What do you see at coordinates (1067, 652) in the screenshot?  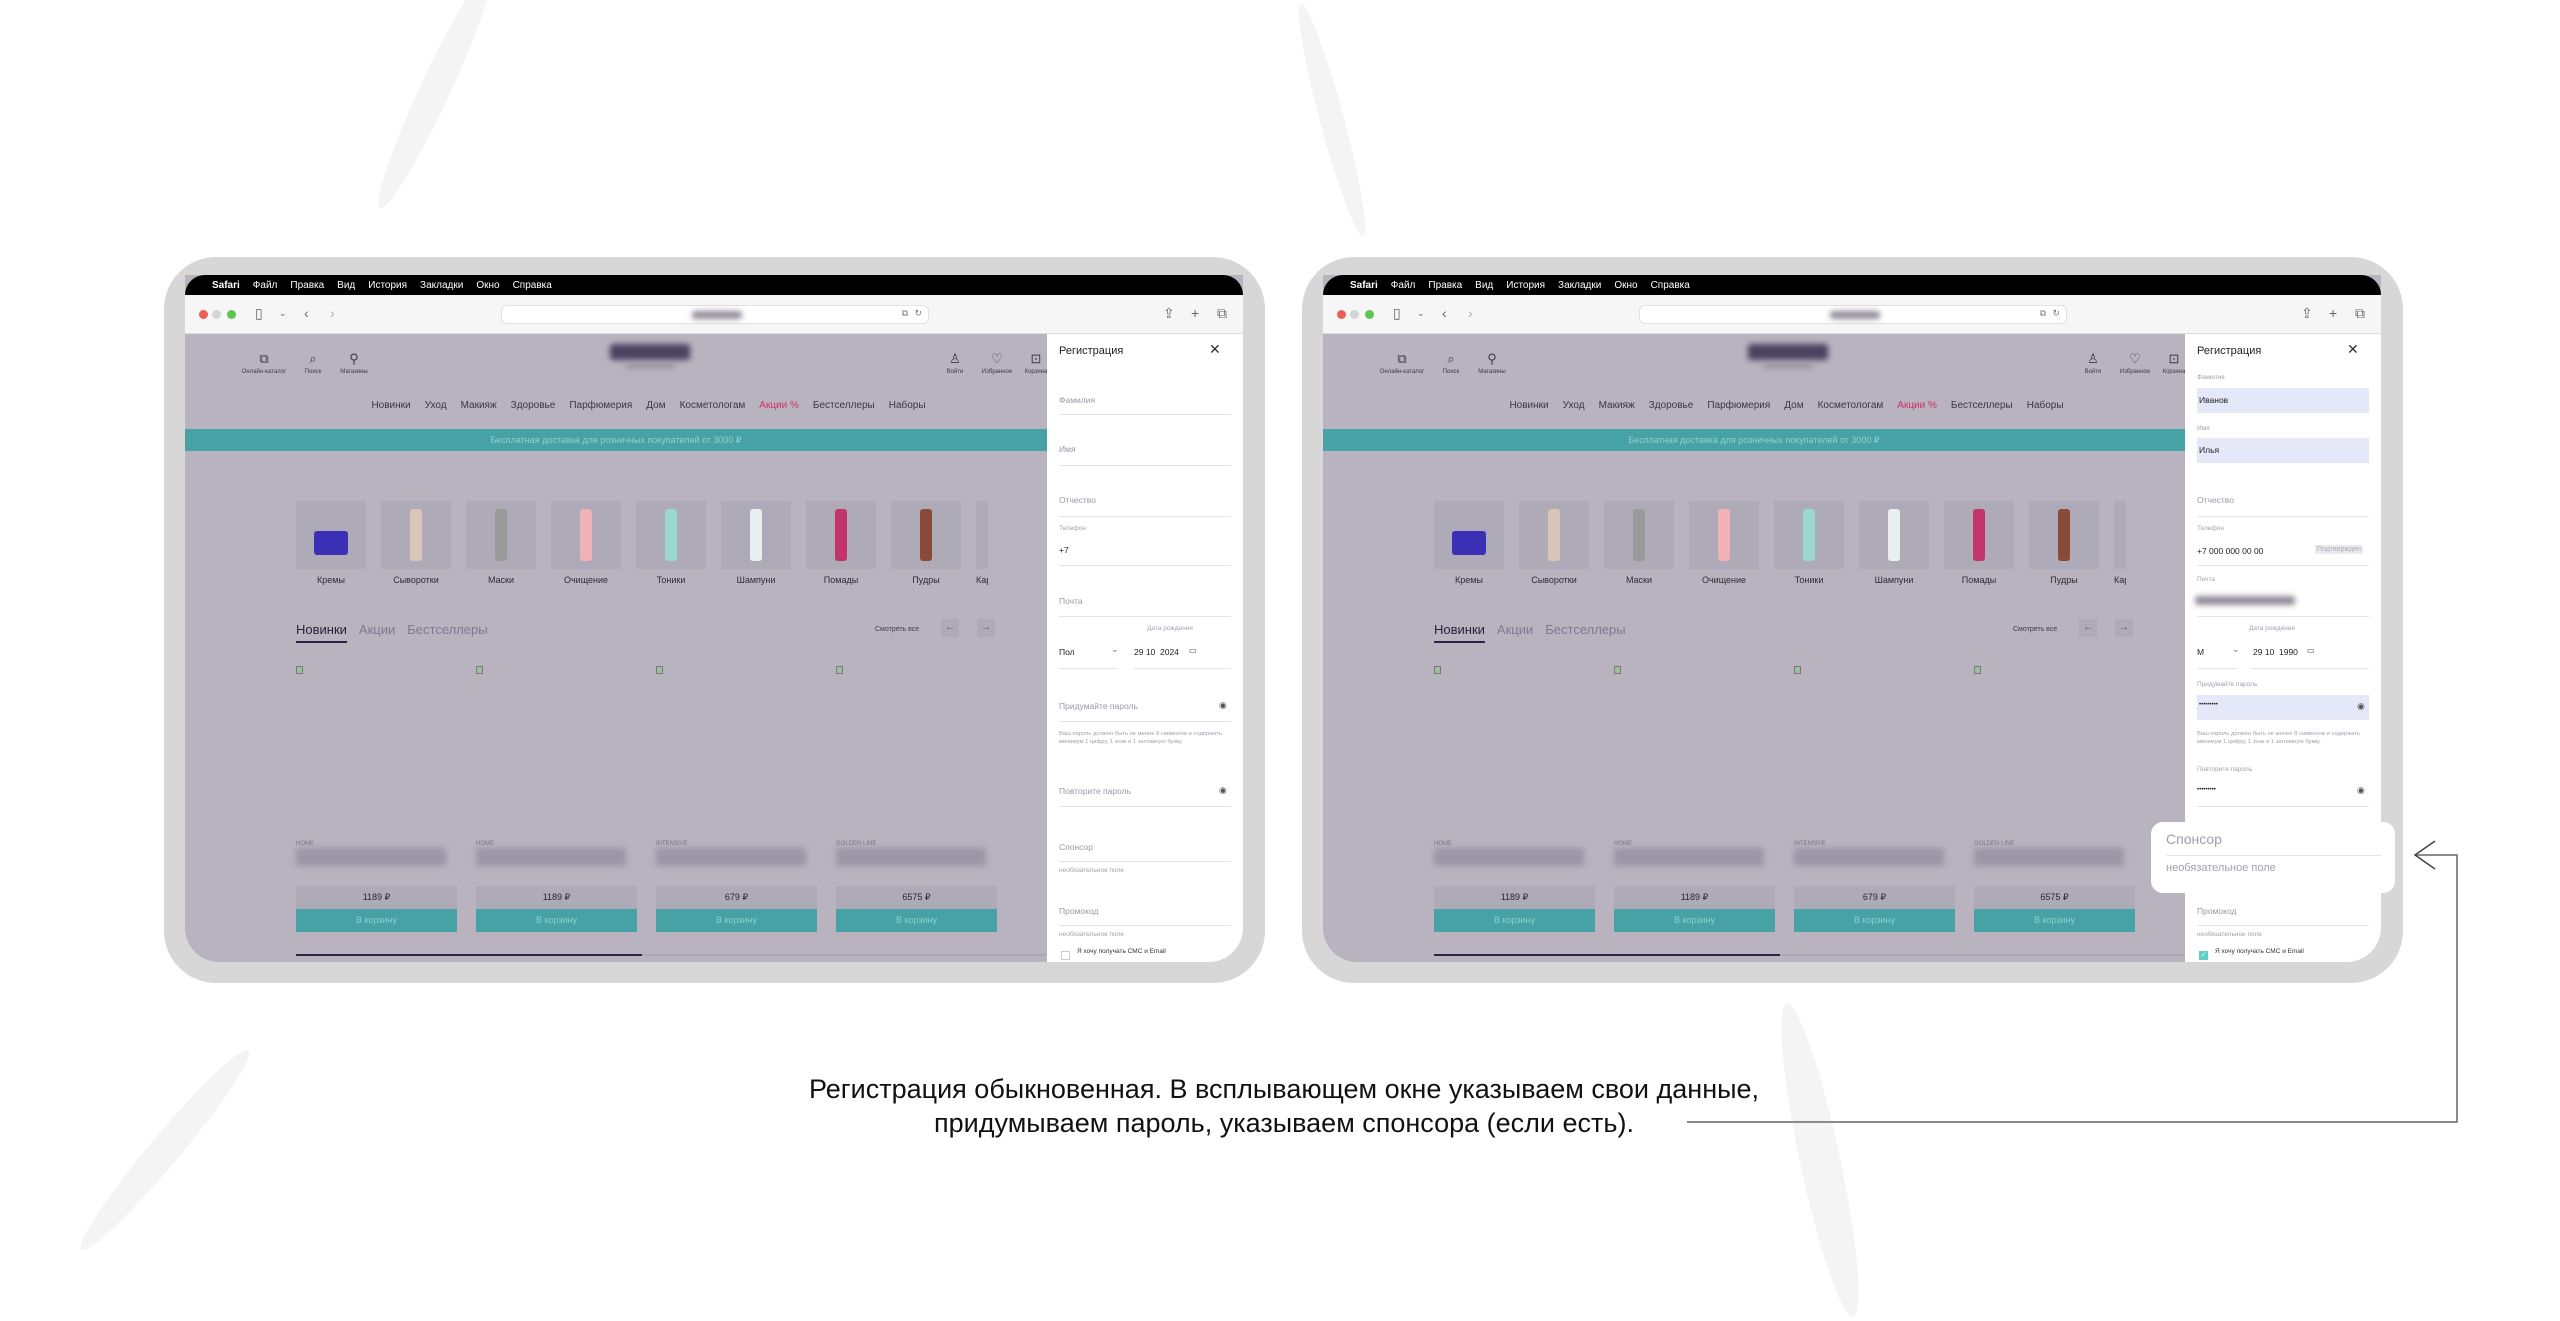 I see `gender-select: Пол` at bounding box center [1067, 652].